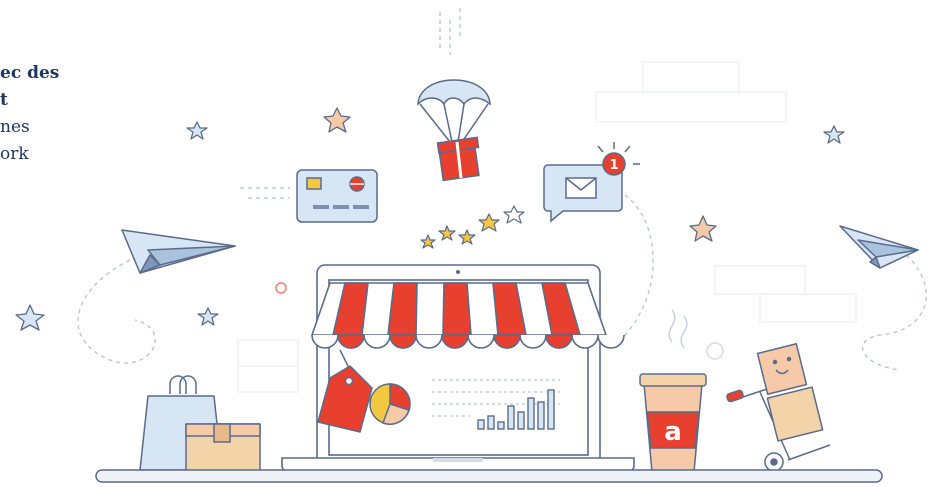 This screenshot has height=487, width=941. What do you see at coordinates (591, 182) in the screenshot?
I see `mail-notification-icon` at bounding box center [591, 182].